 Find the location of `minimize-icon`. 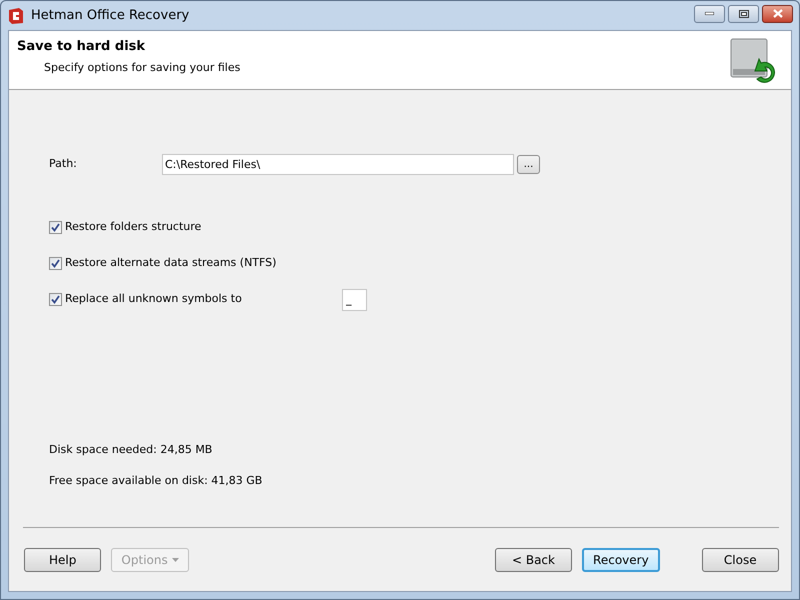

minimize-icon is located at coordinates (709, 13).